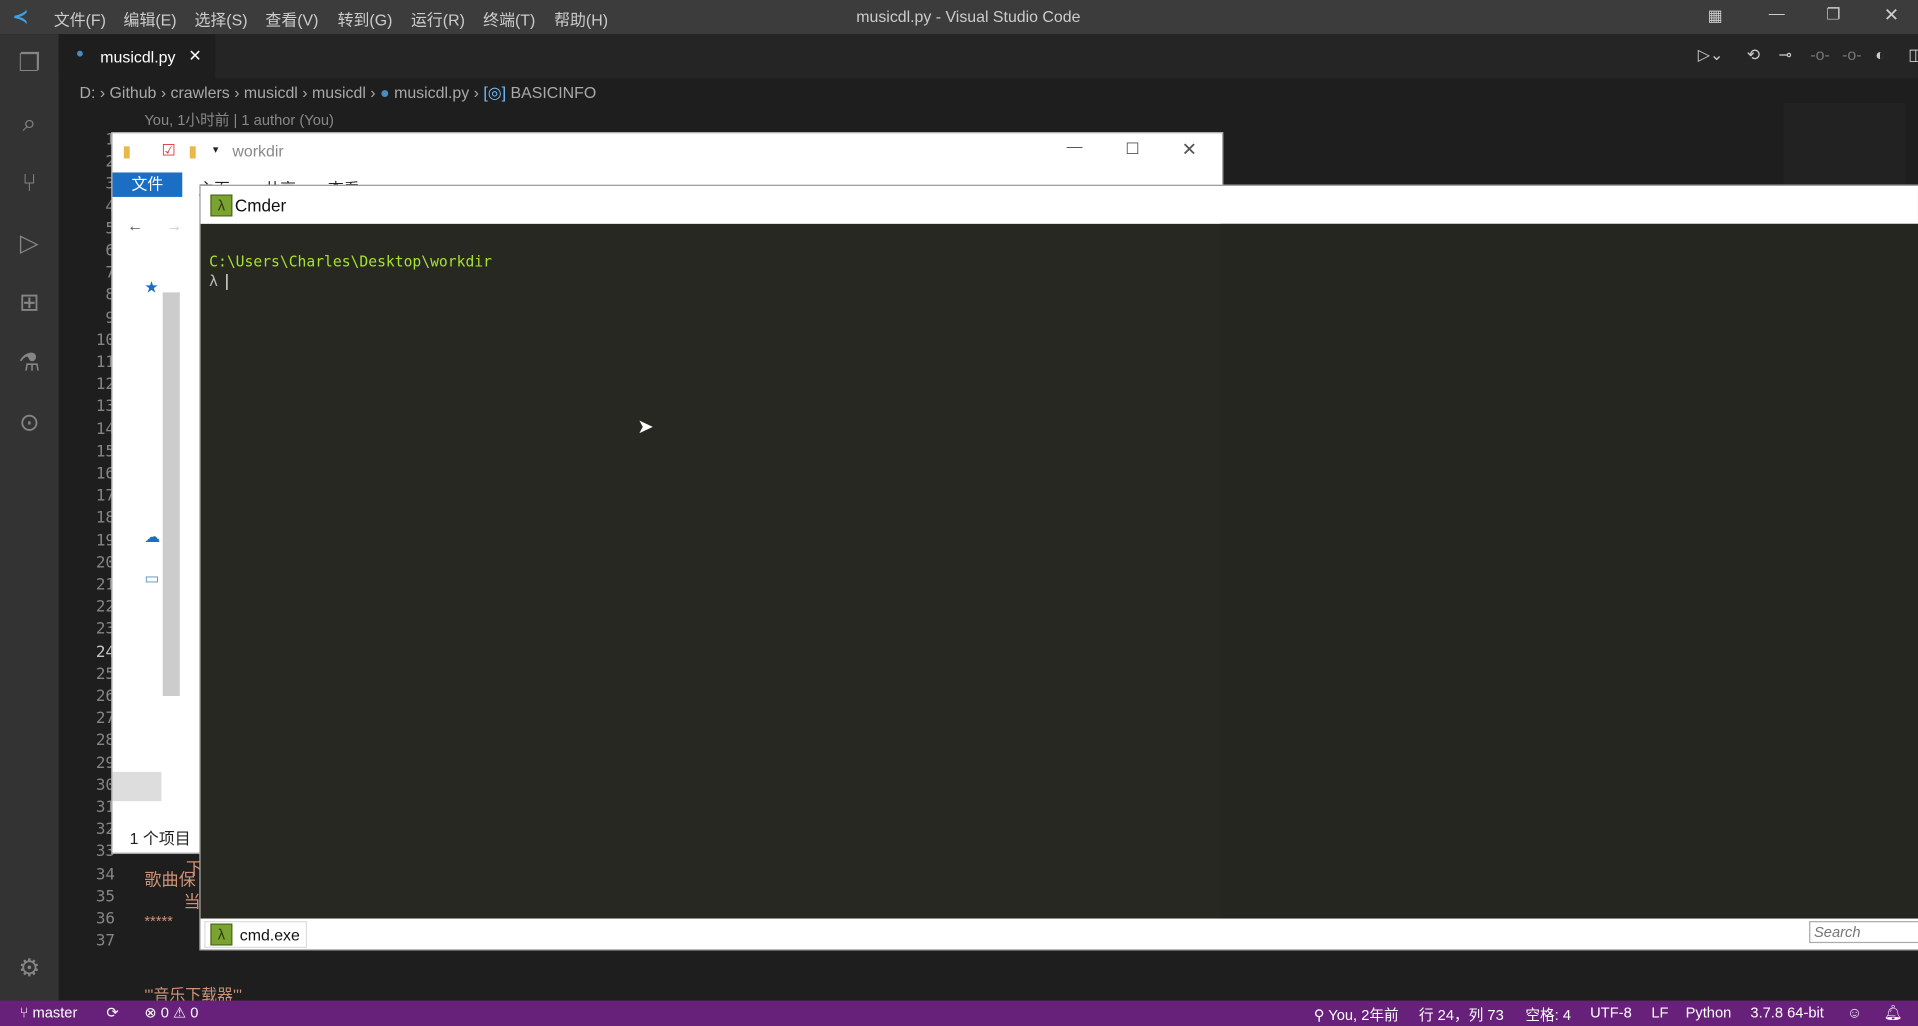  I want to click on minimap, so click(1844, 145).